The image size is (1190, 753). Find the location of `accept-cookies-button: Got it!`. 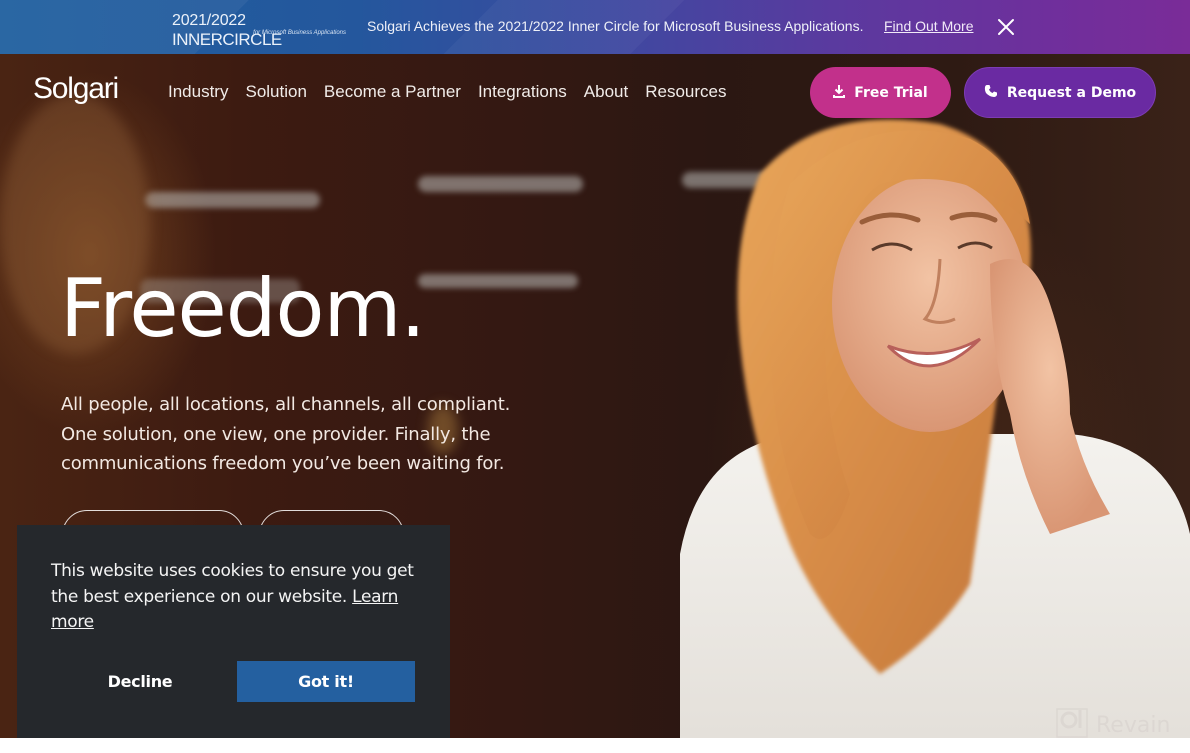

accept-cookies-button: Got it! is located at coordinates (326, 681).